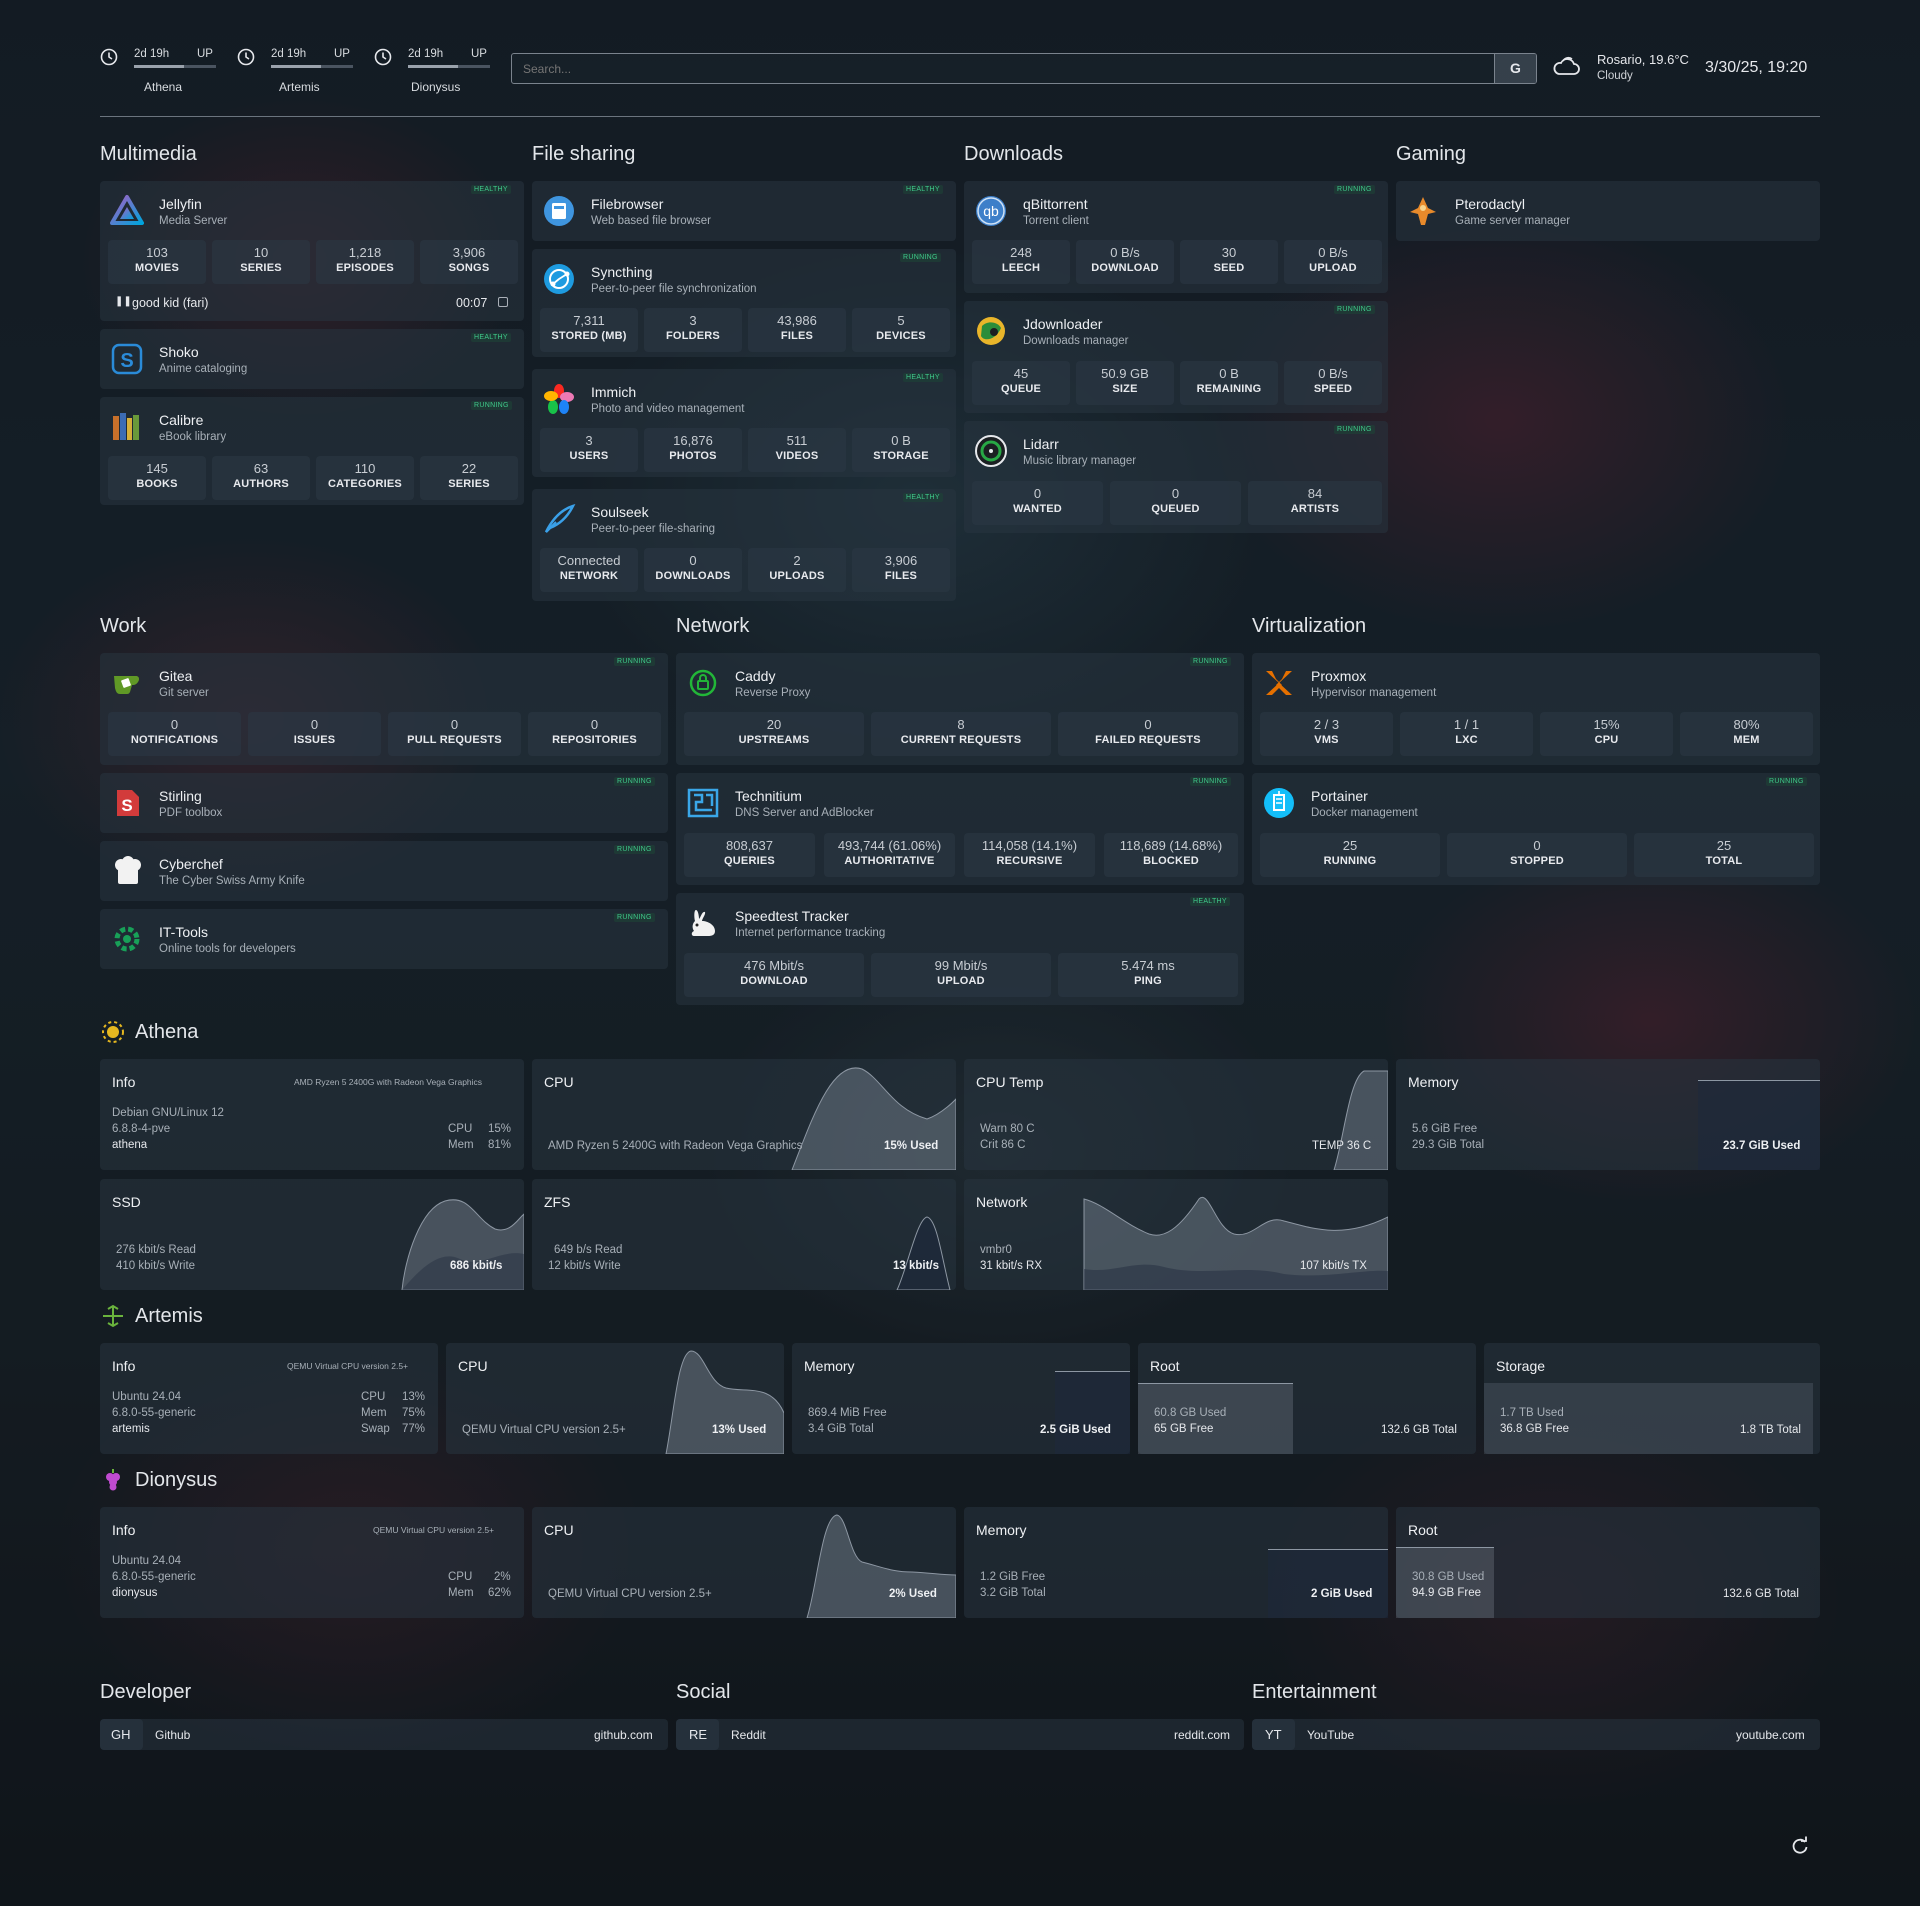 This screenshot has height=1906, width=1920. What do you see at coordinates (1007, 1129) in the screenshot?
I see `temp-warn: Warn 80 C` at bounding box center [1007, 1129].